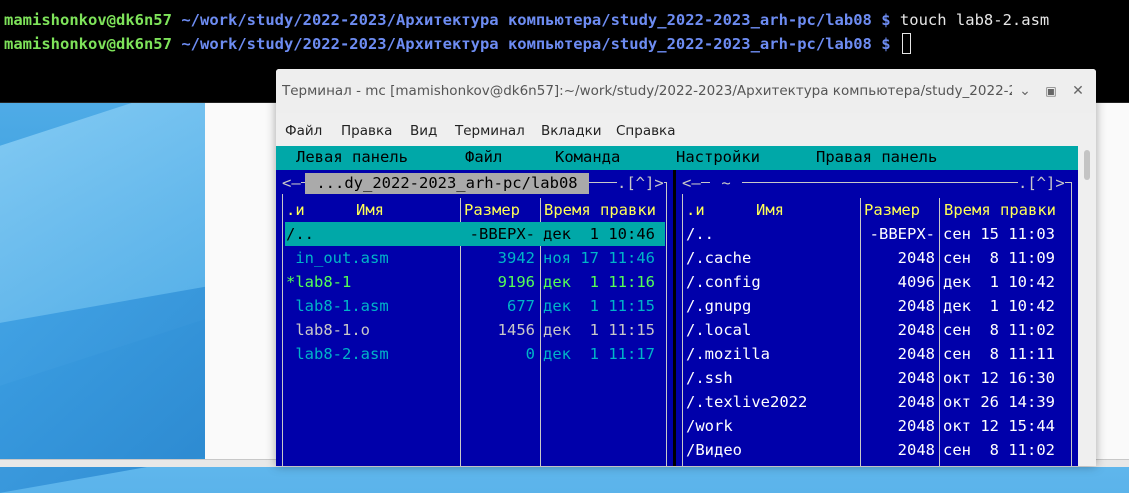 The width and height of the screenshot is (1129, 493). I want to click on file-size: 9196, so click(516, 282).